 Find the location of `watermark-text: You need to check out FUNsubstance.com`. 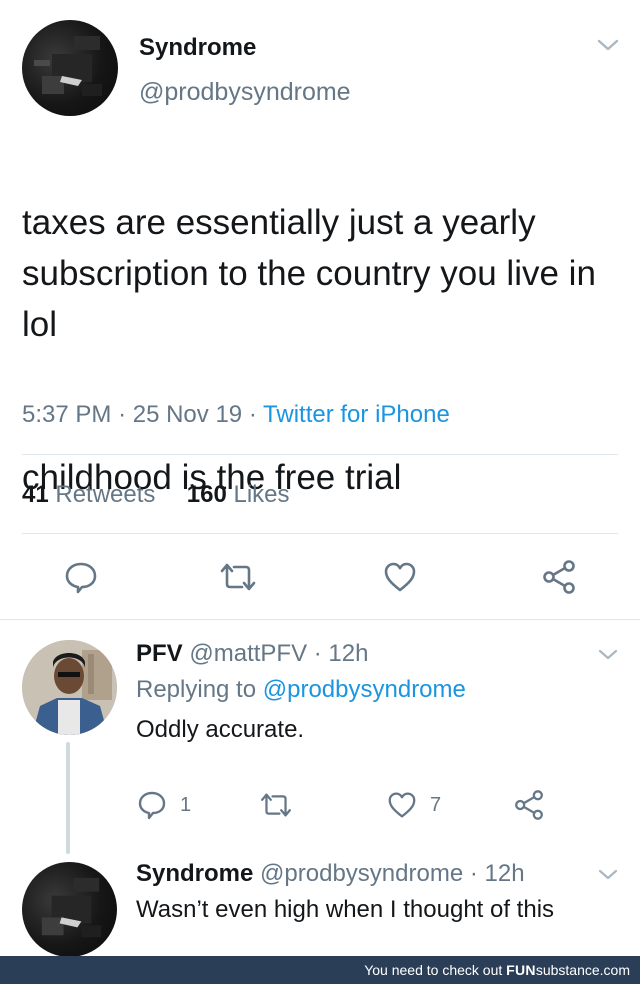

watermark-text: You need to check out FUNsubstance.com is located at coordinates (497, 970).